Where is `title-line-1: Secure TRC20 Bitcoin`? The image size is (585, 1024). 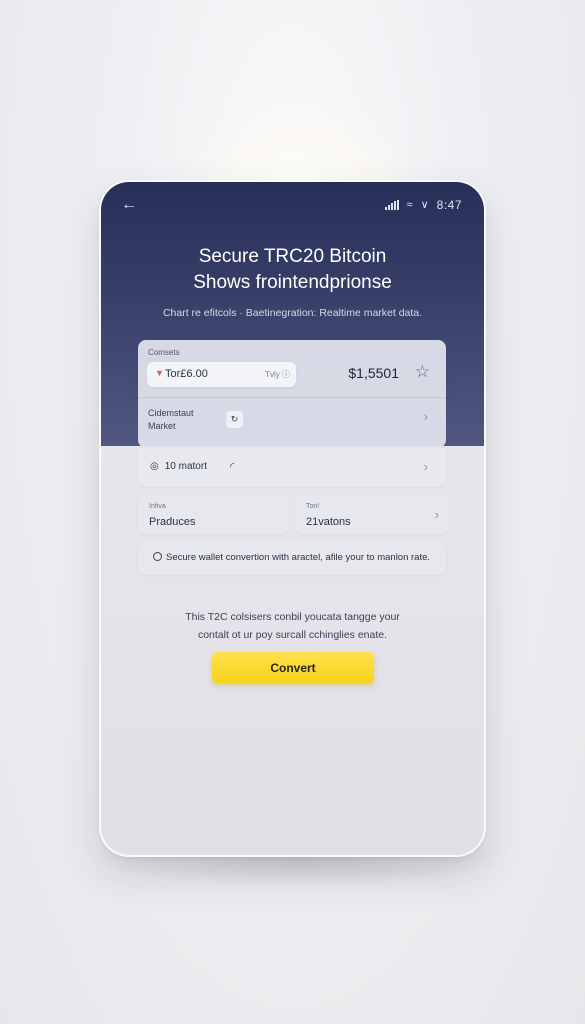
title-line-1: Secure TRC20 Bitcoin is located at coordinates (292, 256).